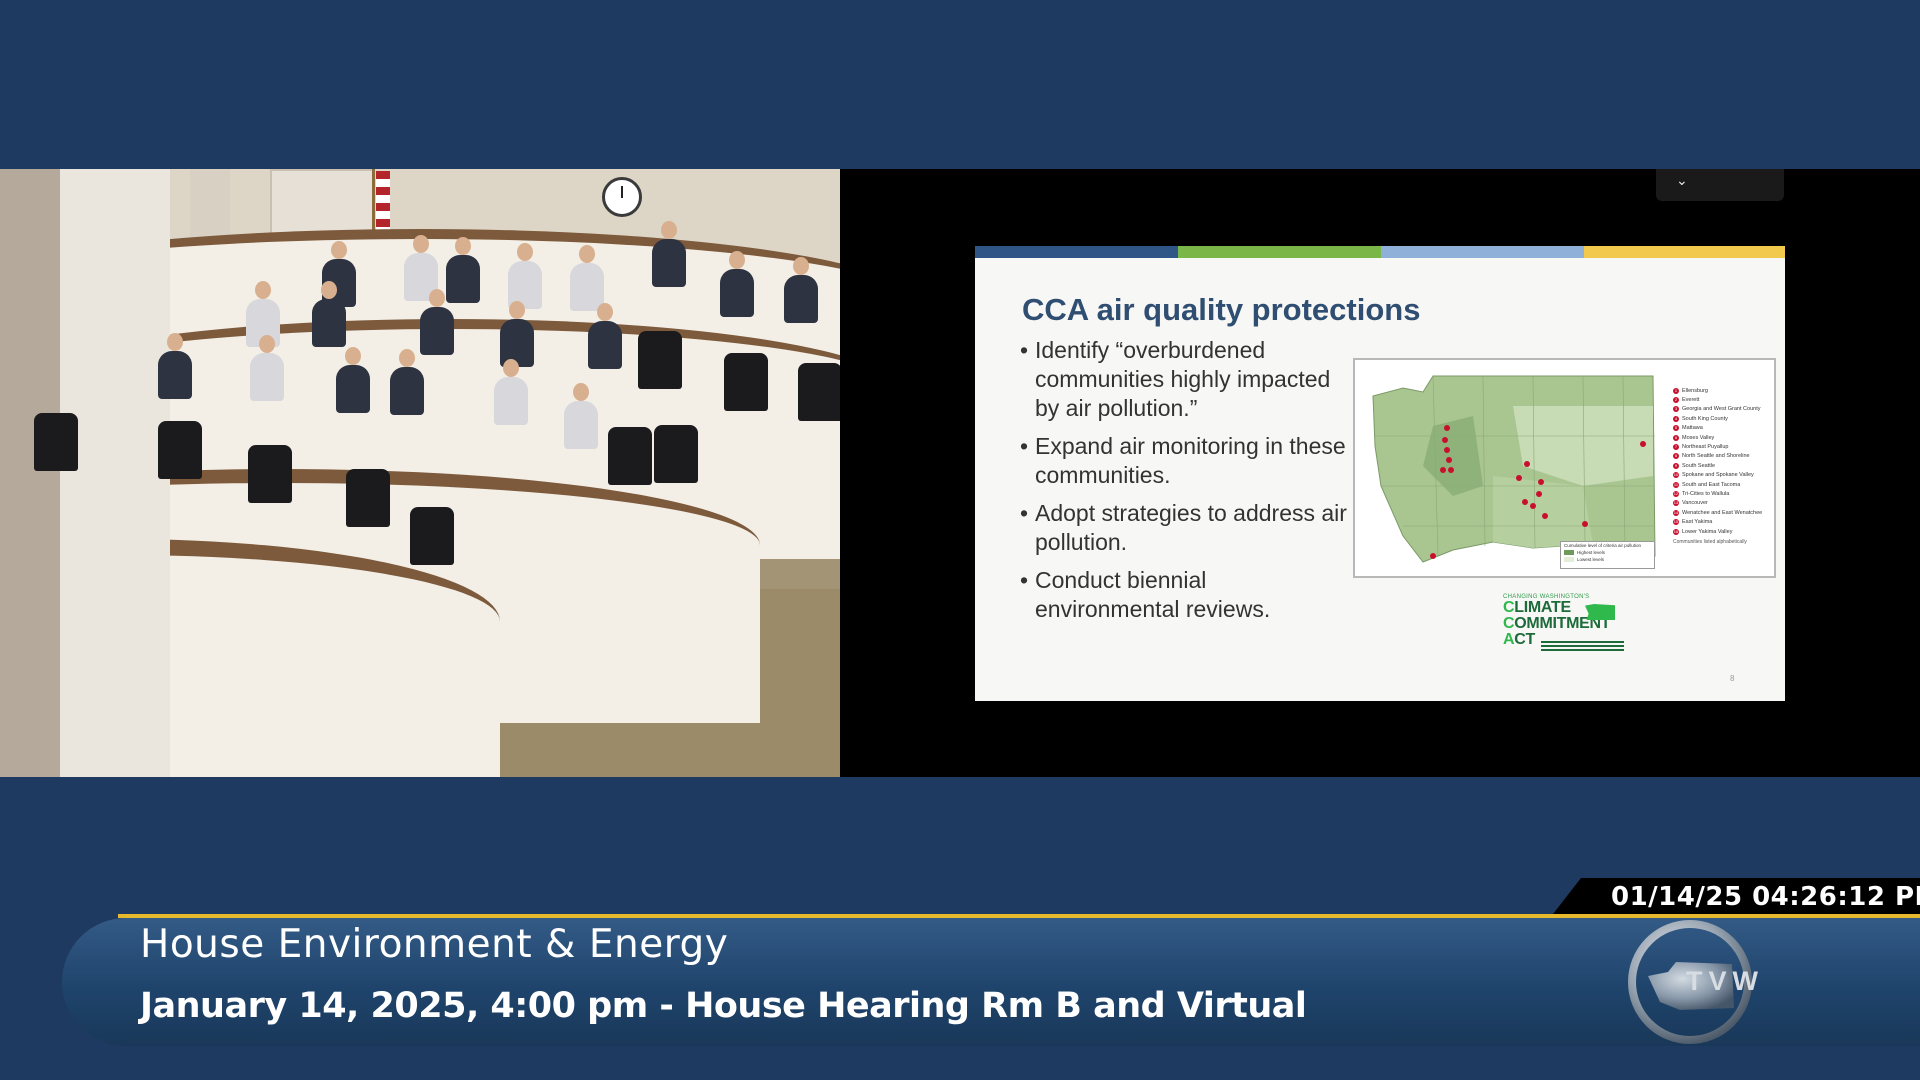 Image resolution: width=1920 pixels, height=1080 pixels. Describe the element at coordinates (1699, 465) in the screenshot. I see `legend-item: South Seattle` at that location.